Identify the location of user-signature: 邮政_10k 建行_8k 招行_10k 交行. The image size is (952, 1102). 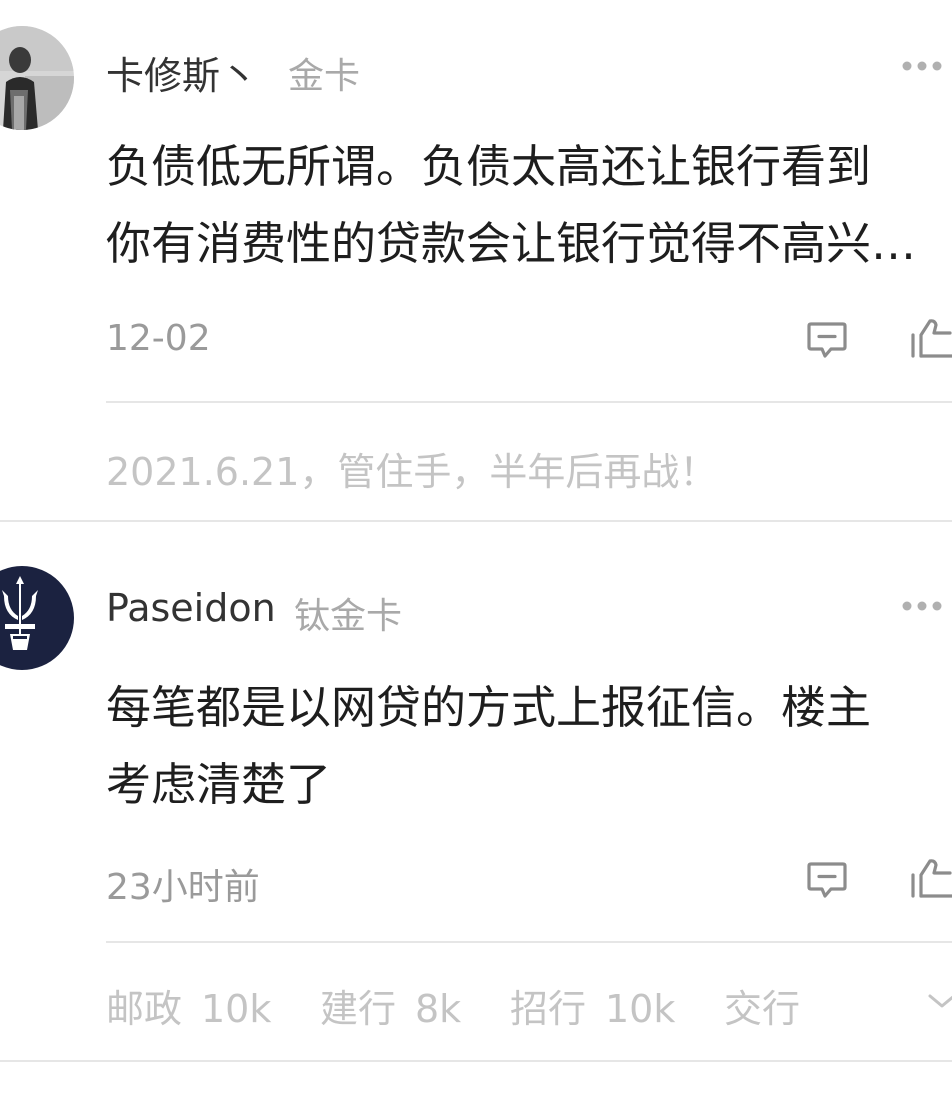
(529, 1003).